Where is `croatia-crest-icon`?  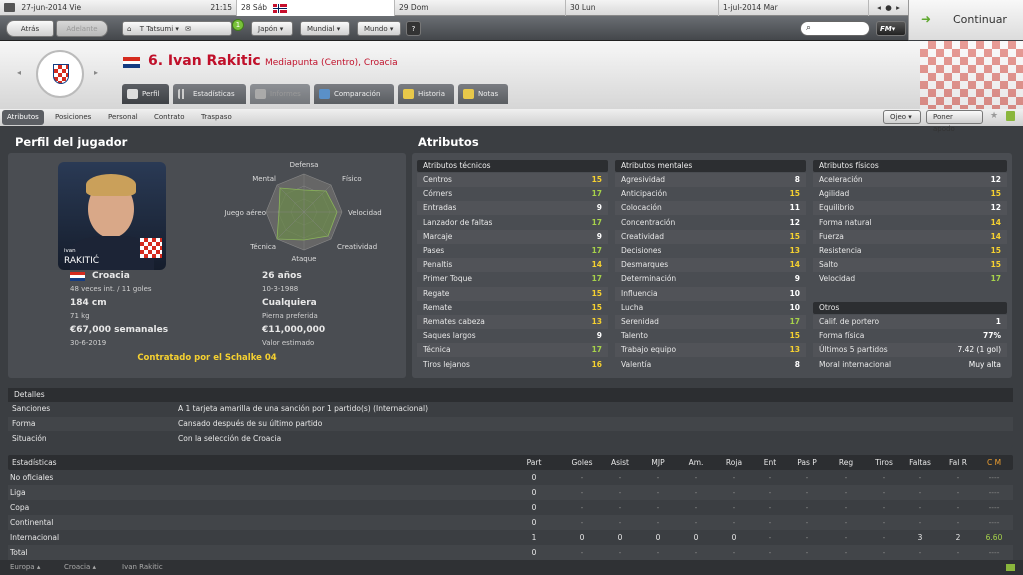 croatia-crest-icon is located at coordinates (60, 74).